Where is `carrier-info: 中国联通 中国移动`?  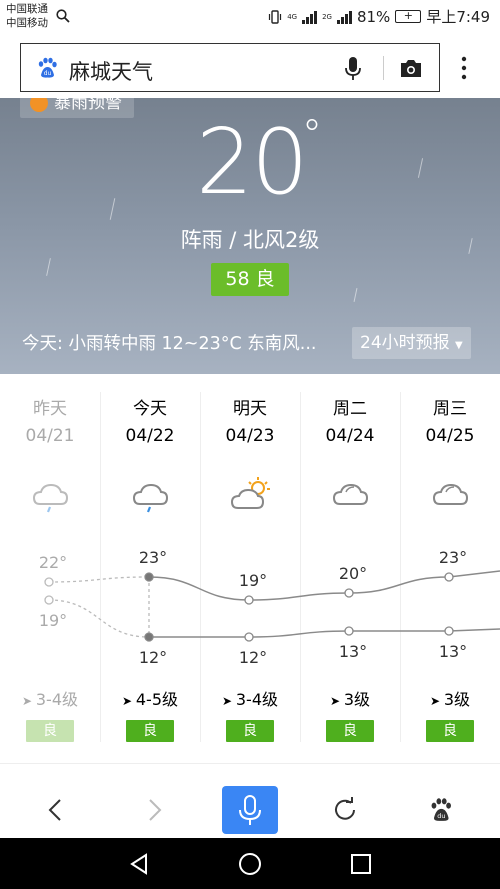 carrier-info: 中国联通 中国移动 is located at coordinates (27, 16).